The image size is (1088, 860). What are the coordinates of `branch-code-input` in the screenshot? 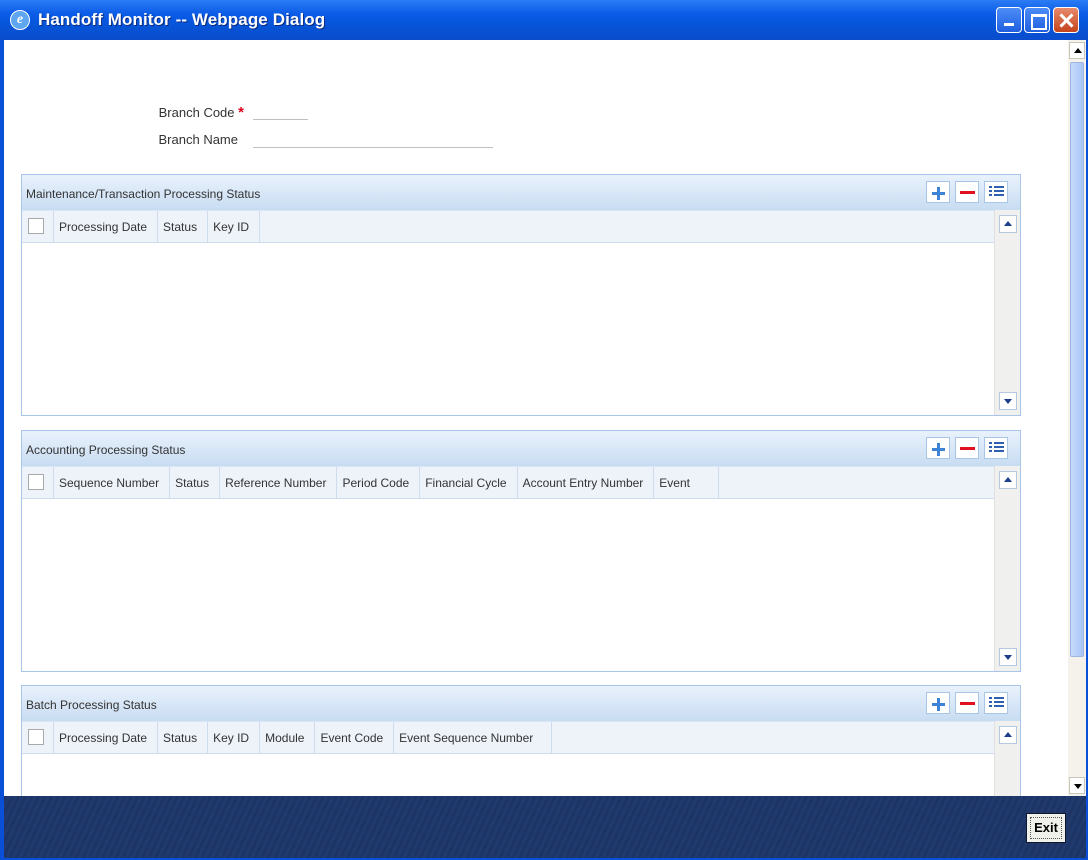 It's located at (280, 111).